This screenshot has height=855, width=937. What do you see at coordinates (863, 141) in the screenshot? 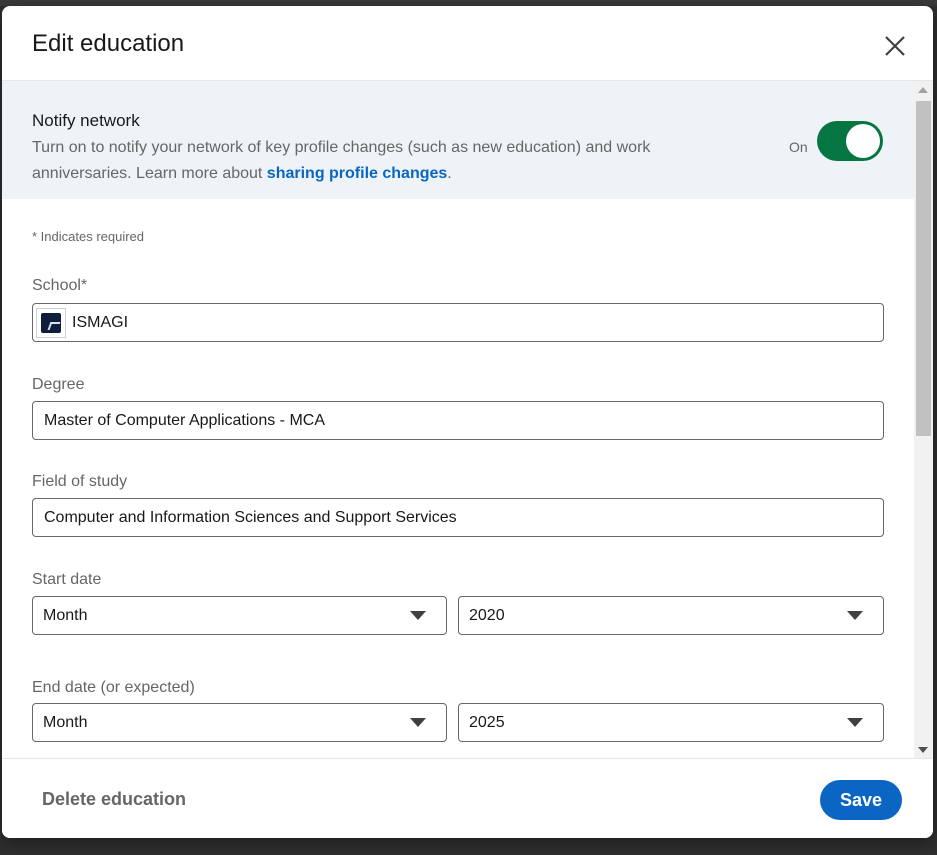
I see `toggle-knob` at bounding box center [863, 141].